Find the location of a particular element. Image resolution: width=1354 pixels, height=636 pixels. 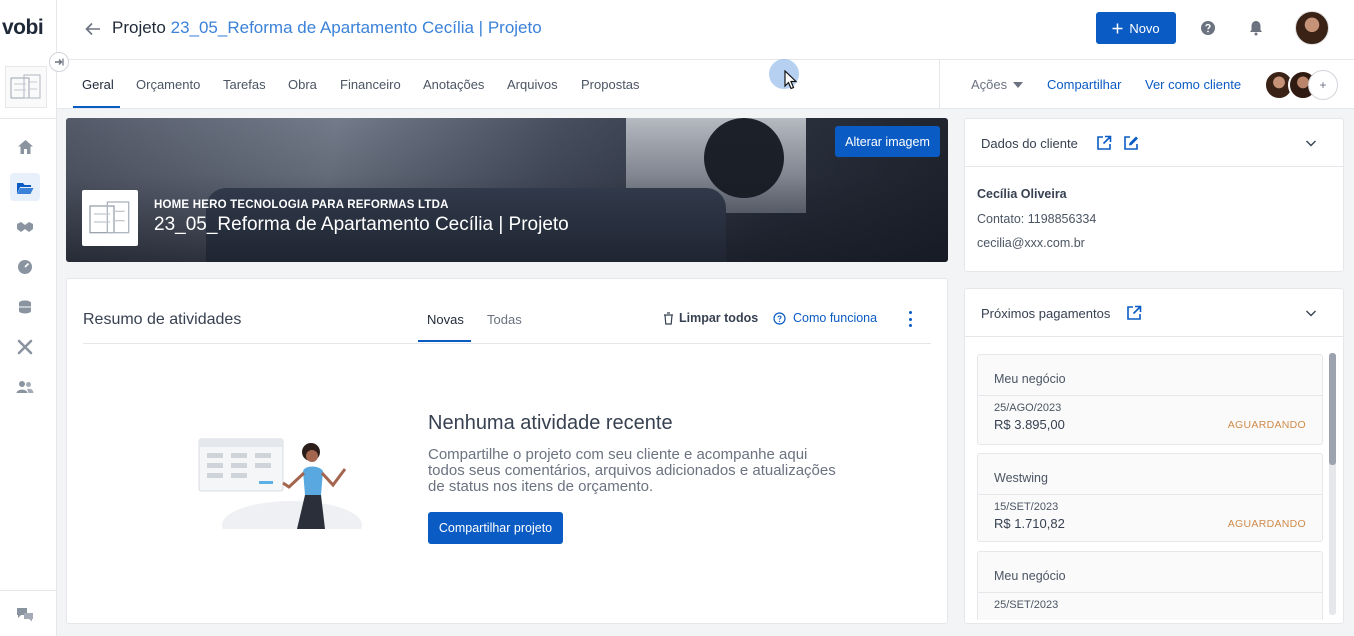

help-icon is located at coordinates (1208, 28).